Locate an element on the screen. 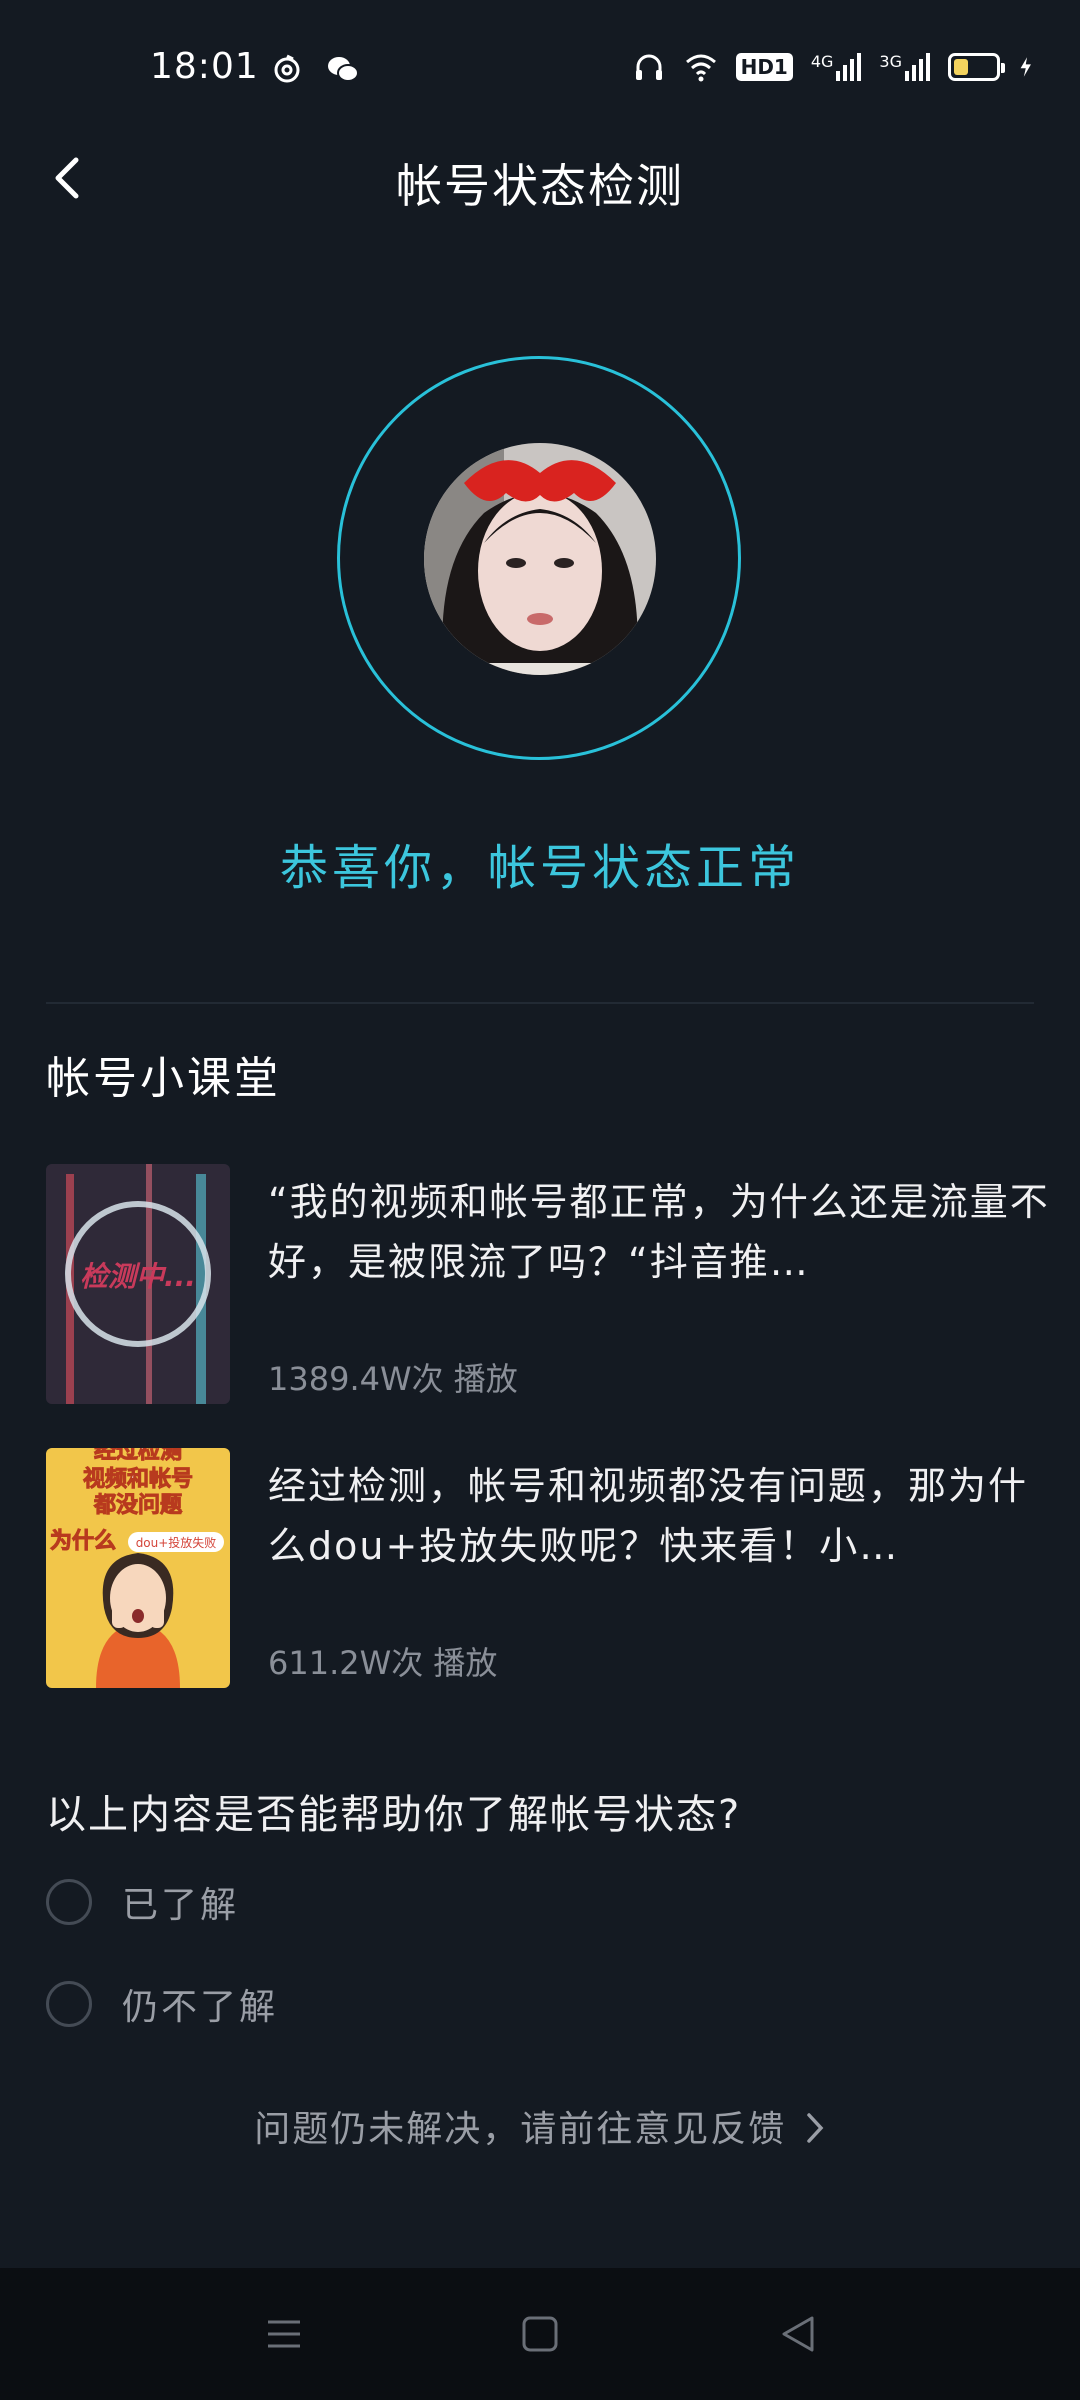 The image size is (1080, 2400). signal-3g-icon: 3G is located at coordinates (904, 66).